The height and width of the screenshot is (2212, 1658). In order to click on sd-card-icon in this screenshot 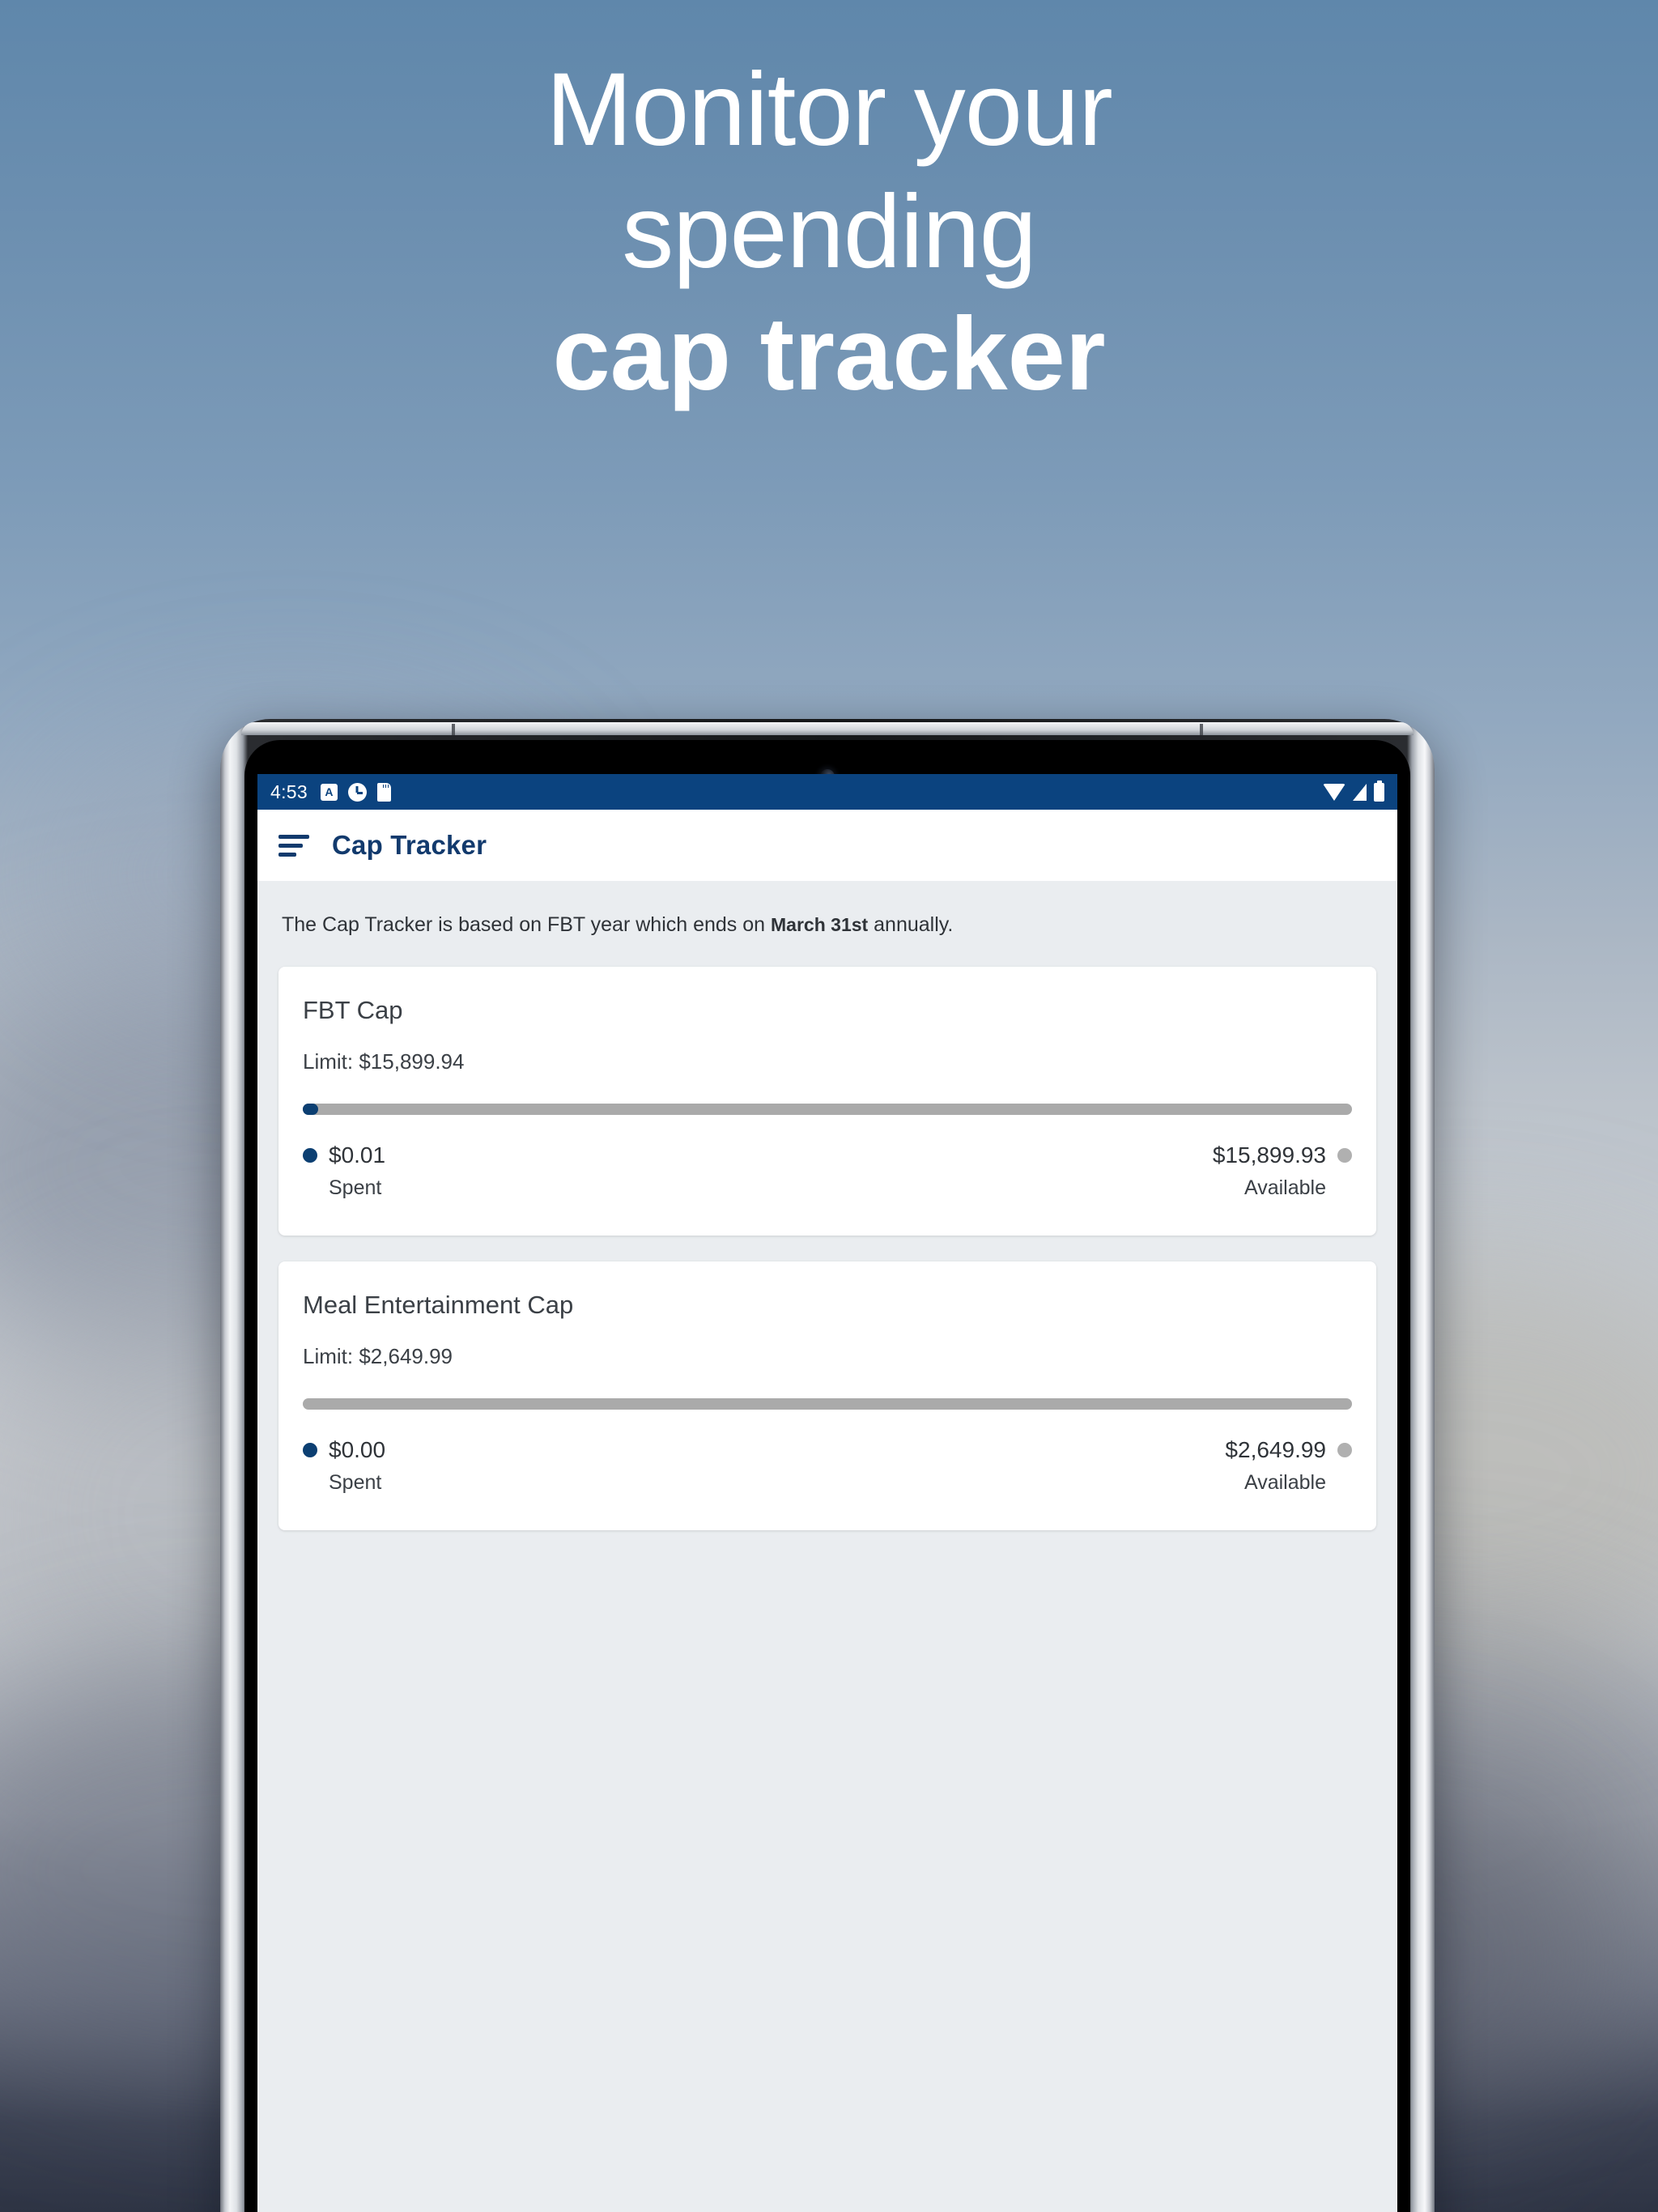, I will do `click(383, 792)`.